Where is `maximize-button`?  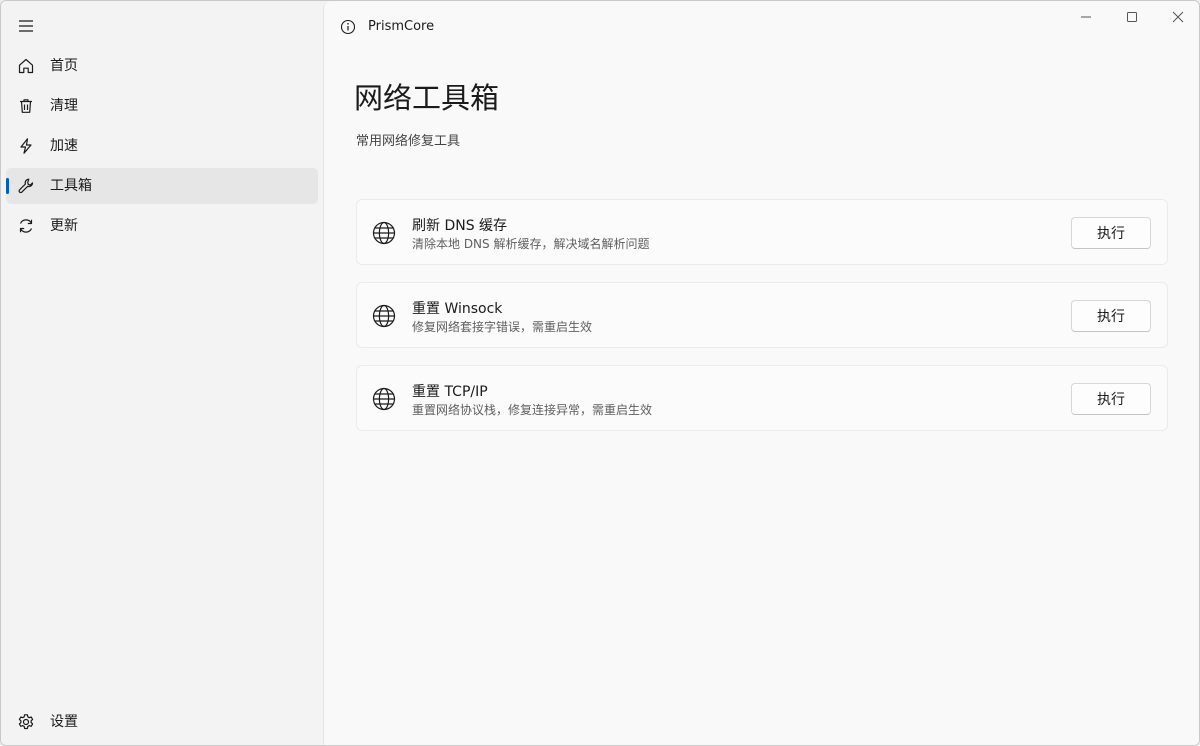
maximize-button is located at coordinates (1132, 17).